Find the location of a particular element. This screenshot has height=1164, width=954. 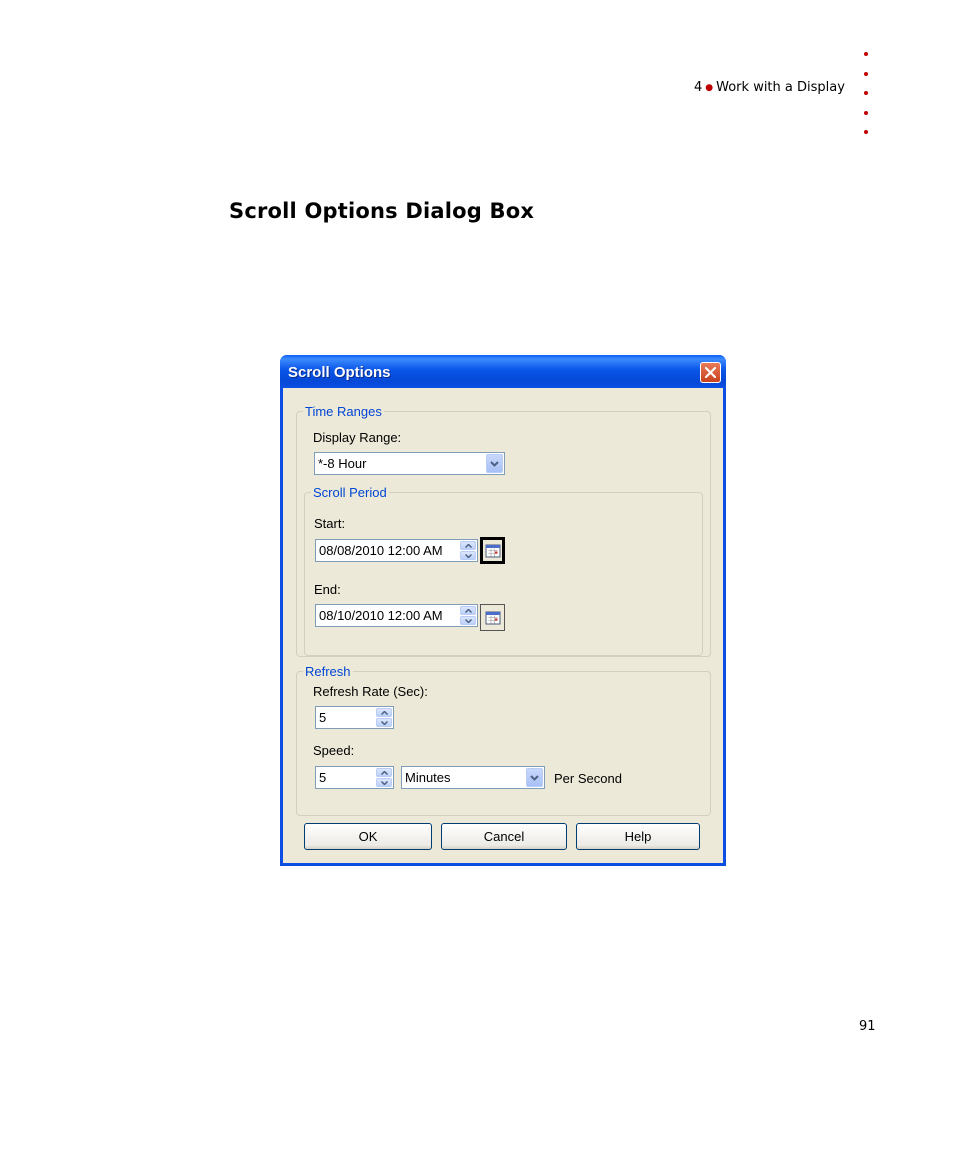

per-second-label: Per Second is located at coordinates (588, 778).